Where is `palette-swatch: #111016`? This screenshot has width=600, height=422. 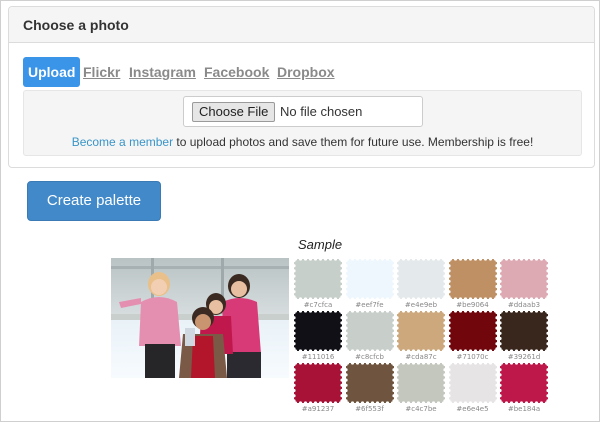 palette-swatch: #111016 is located at coordinates (318, 335).